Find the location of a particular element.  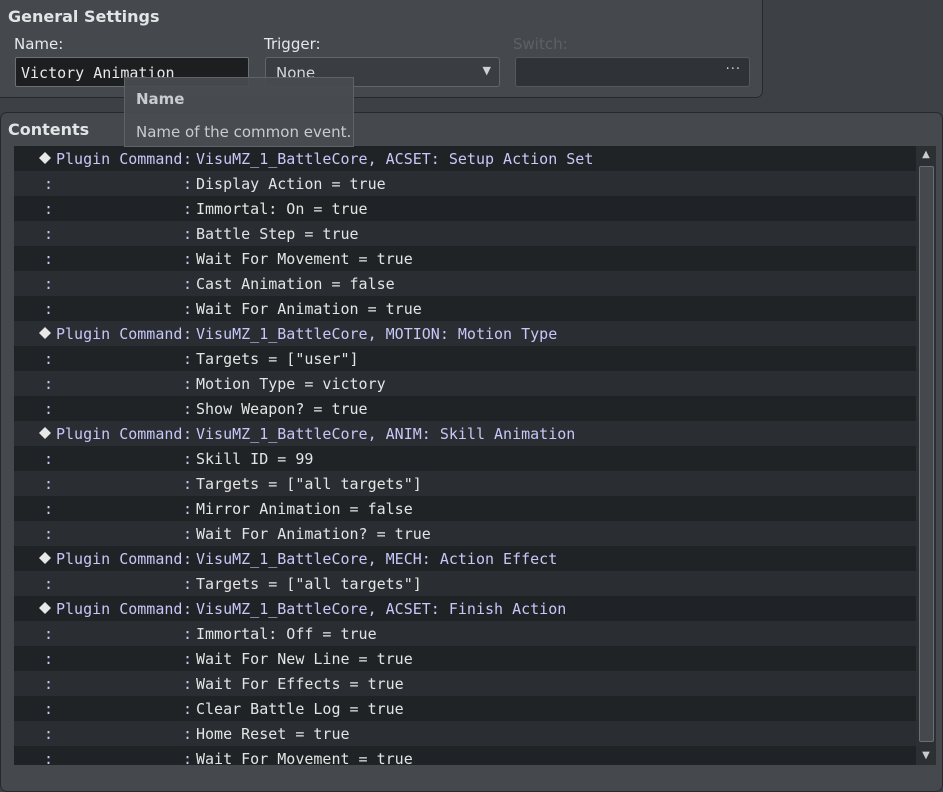

parameter-text: Wait For New Line = true is located at coordinates (304, 659).